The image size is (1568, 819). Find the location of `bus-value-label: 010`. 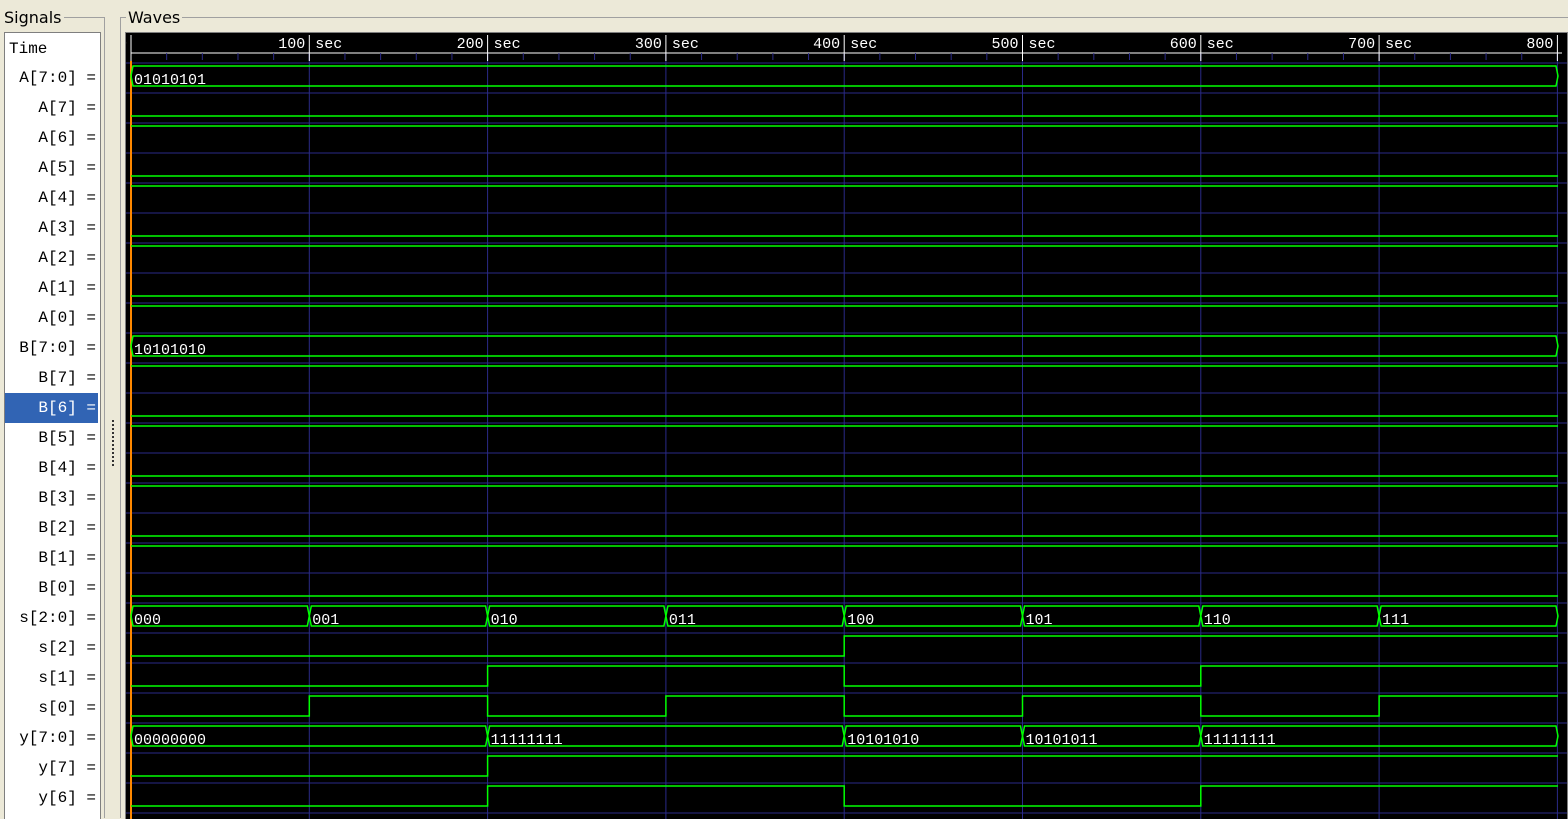

bus-value-label: 010 is located at coordinates (504, 620).